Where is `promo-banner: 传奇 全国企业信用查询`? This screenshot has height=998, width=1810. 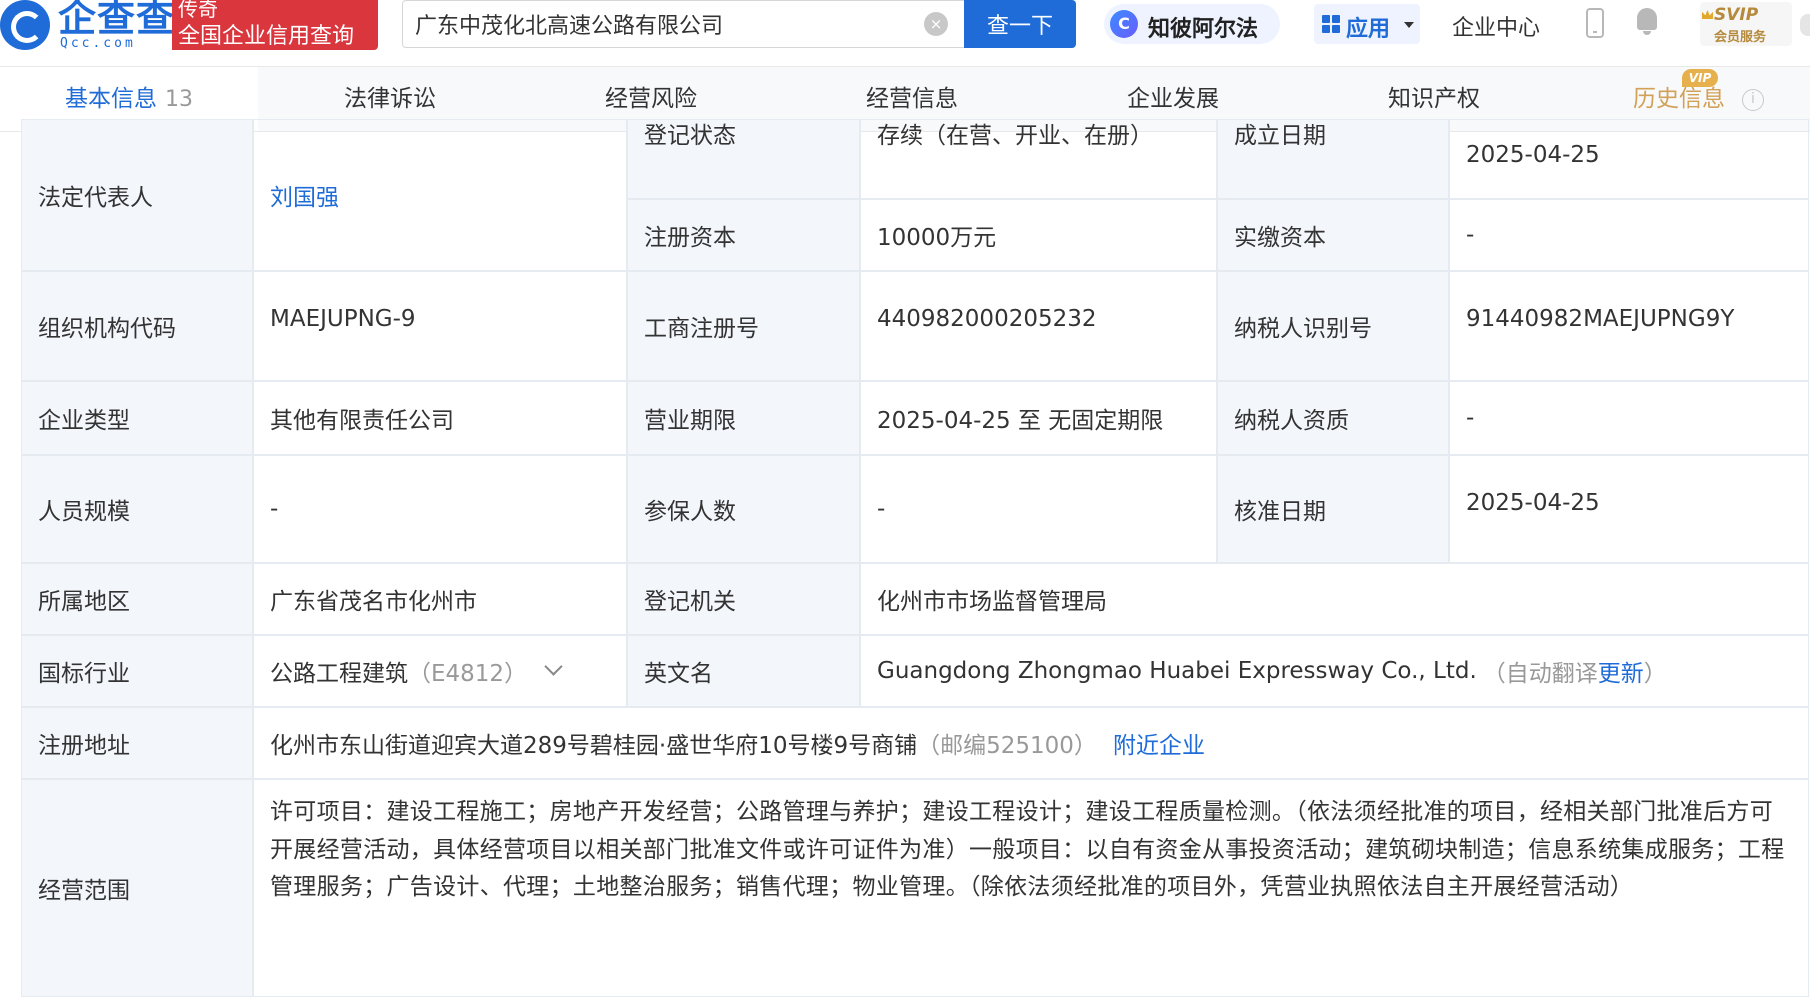
promo-banner: 传奇 全国企业信用查询 is located at coordinates (275, 25).